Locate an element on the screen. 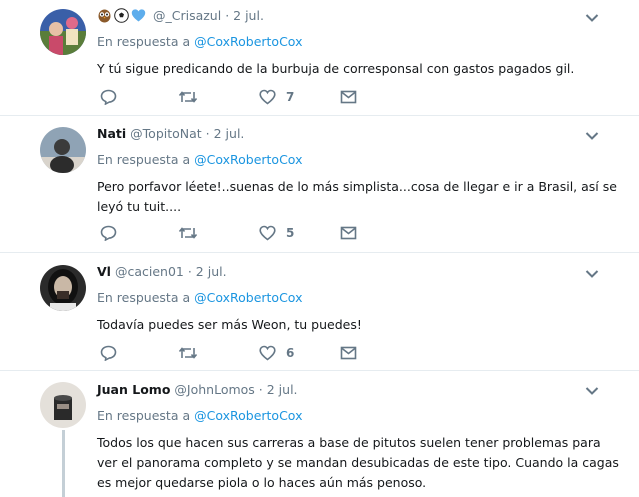 The height and width of the screenshot is (497, 639). user-name: Vl is located at coordinates (104, 271).